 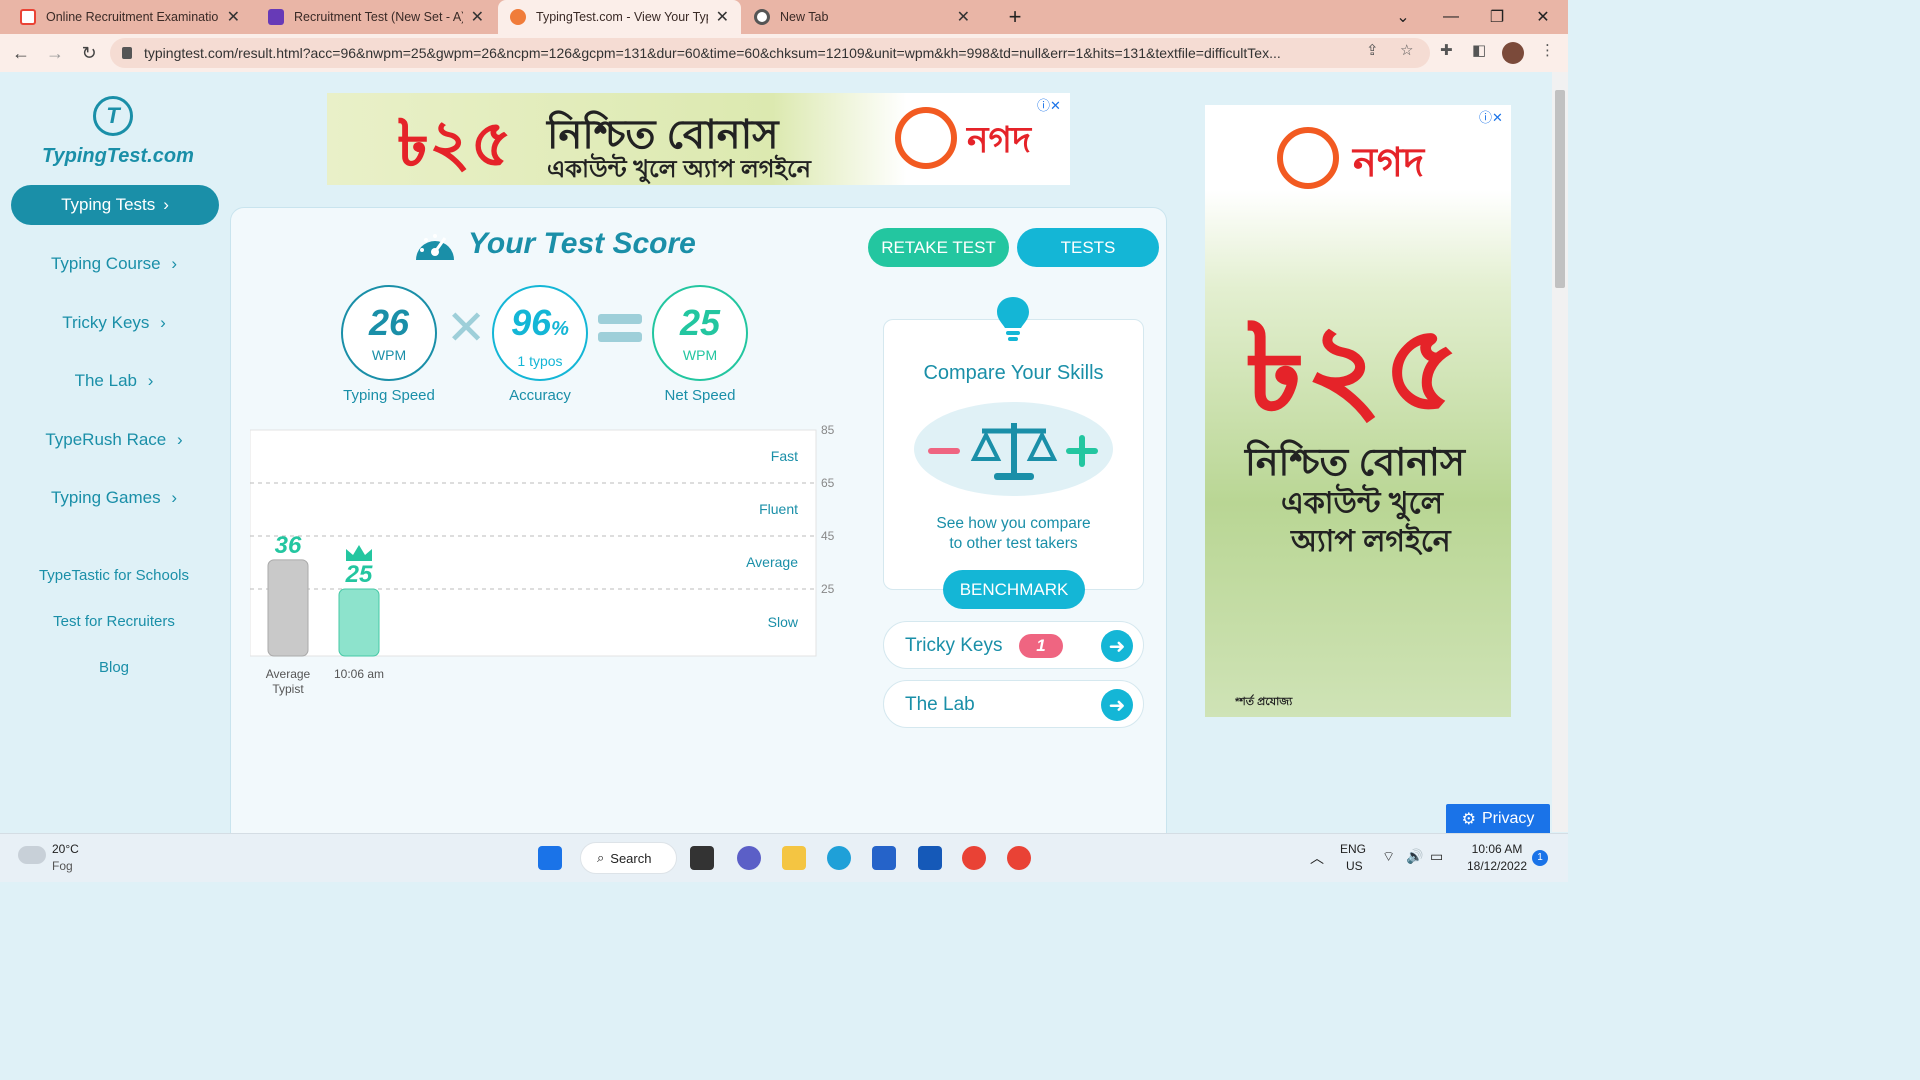 I want to click on gear-icon: ⚙, so click(x=1468, y=819).